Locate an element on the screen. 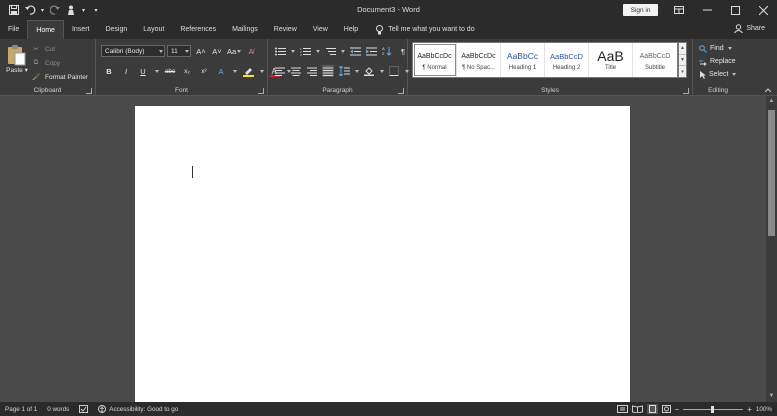 The width and height of the screenshot is (777, 416). clipboard-launcher-icon is located at coordinates (89, 91).